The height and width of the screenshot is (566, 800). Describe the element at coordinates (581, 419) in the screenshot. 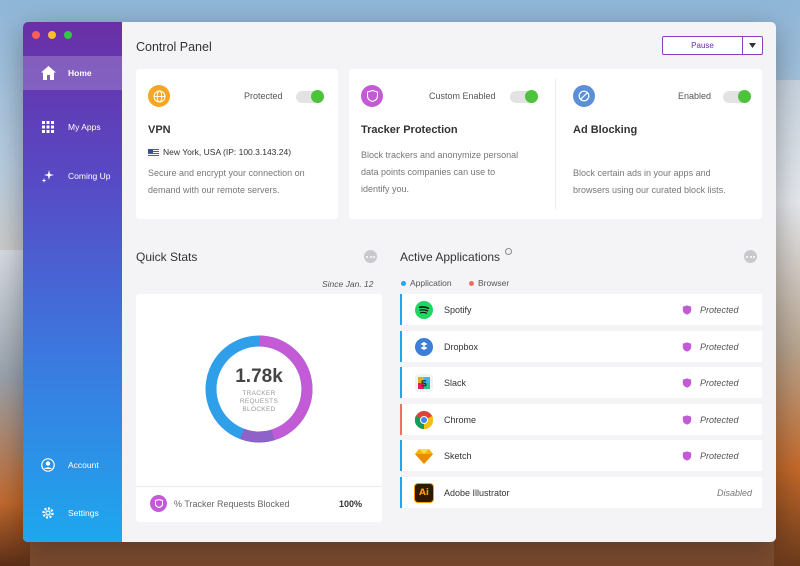

I see `app-row-chrome: Chrome Protected` at that location.